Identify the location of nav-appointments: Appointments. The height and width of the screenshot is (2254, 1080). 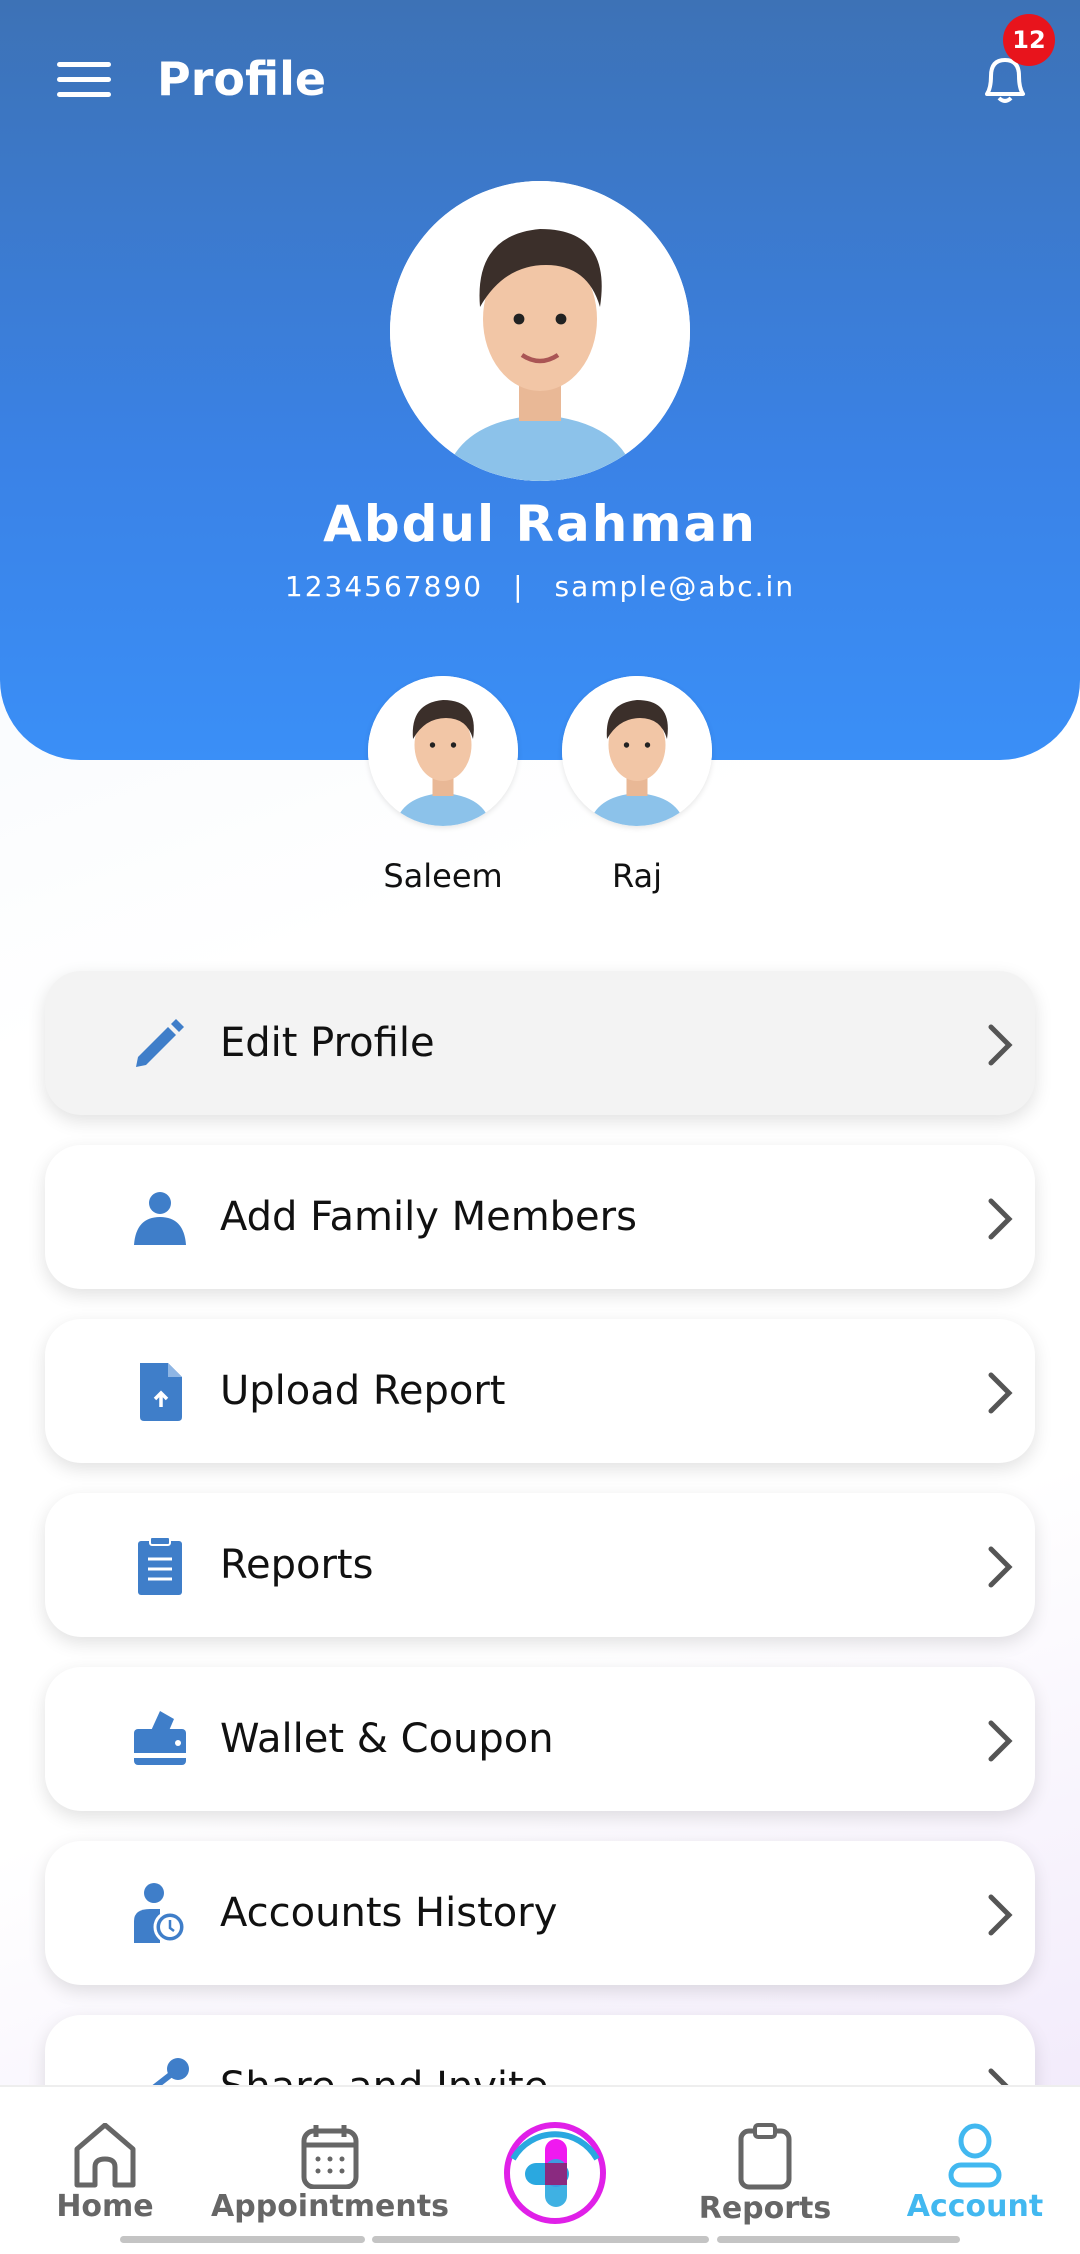
(330, 2162).